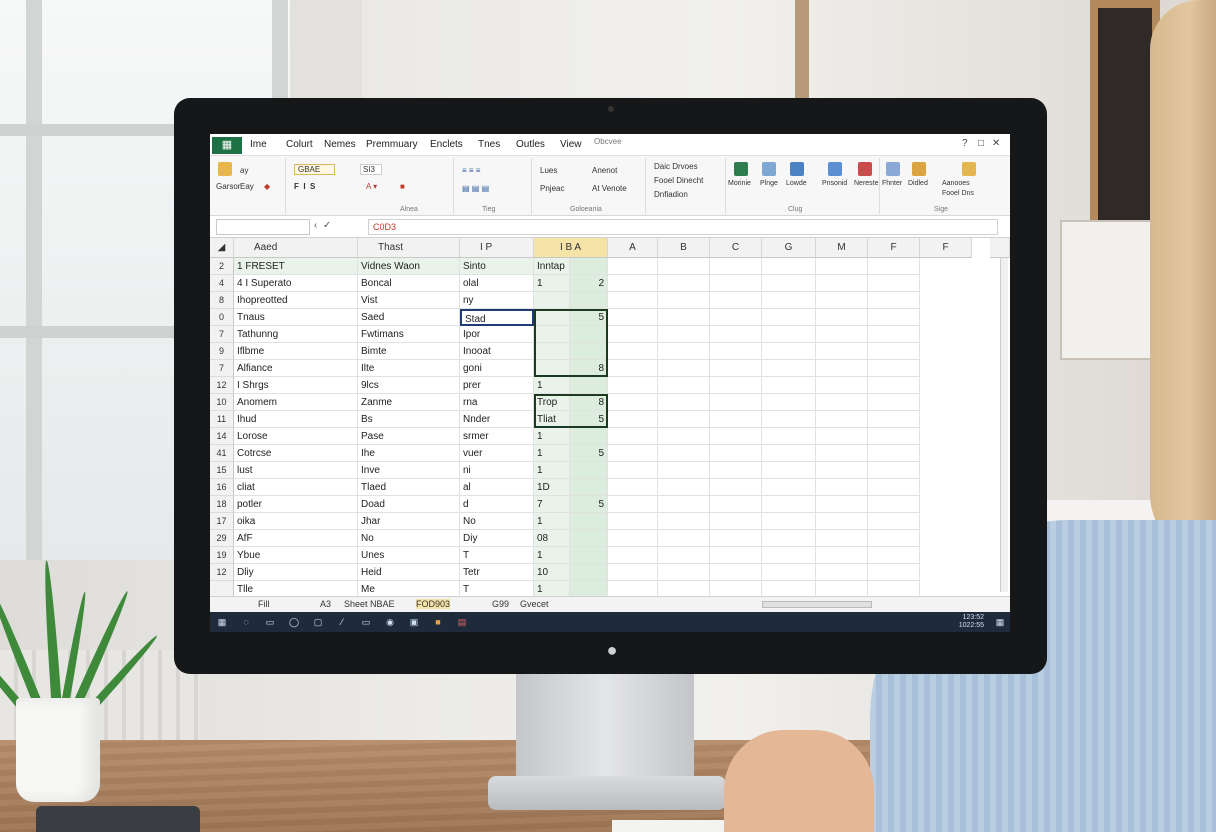  What do you see at coordinates (222, 521) in the screenshot?
I see `row-header: 17` at bounding box center [222, 521].